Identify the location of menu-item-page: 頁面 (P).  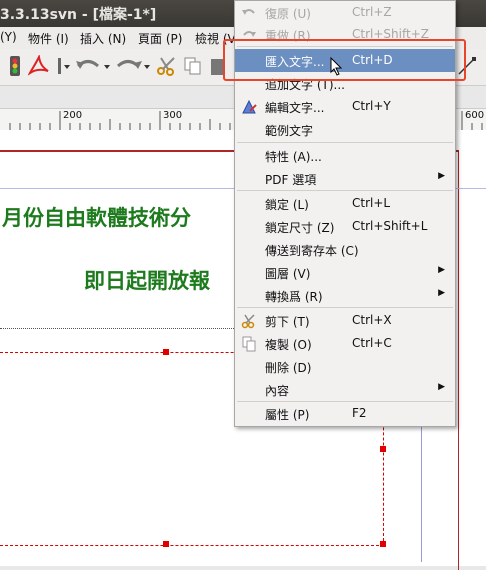
(160, 38).